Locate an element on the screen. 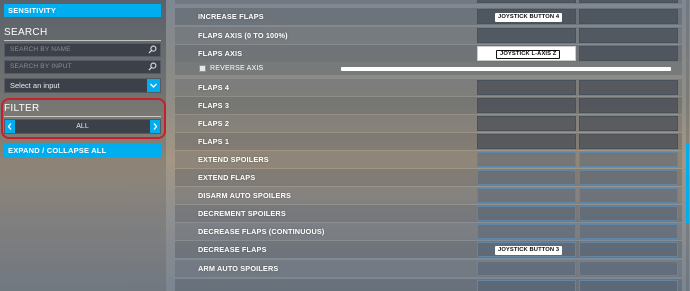 This screenshot has height=291, width=690. binding-slot-primary: JOYSTICK BUTTON 4 is located at coordinates (526, 16).